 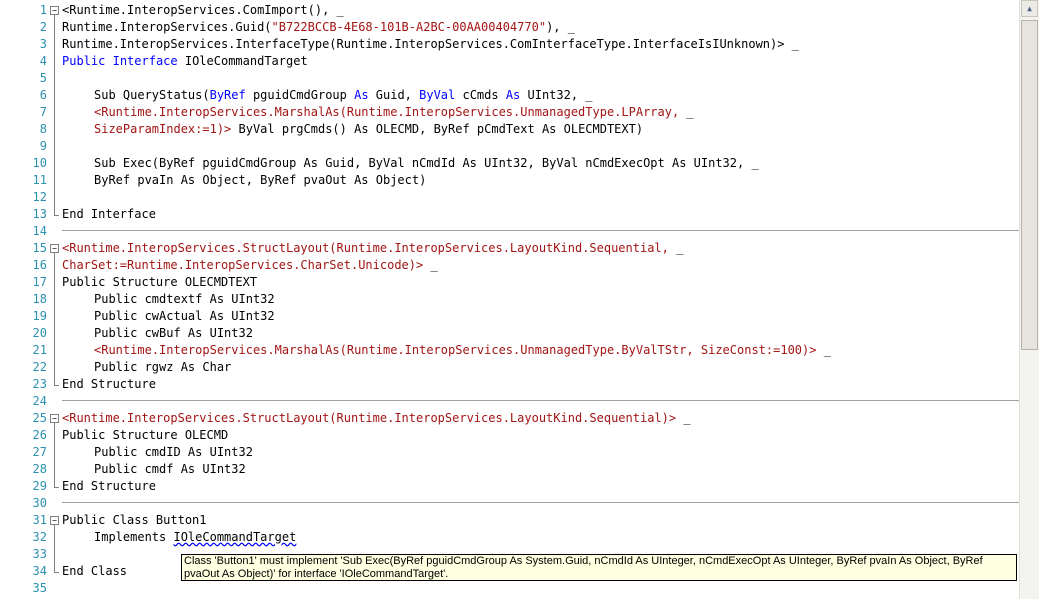 What do you see at coordinates (39, 401) in the screenshot?
I see `line-number: 24` at bounding box center [39, 401].